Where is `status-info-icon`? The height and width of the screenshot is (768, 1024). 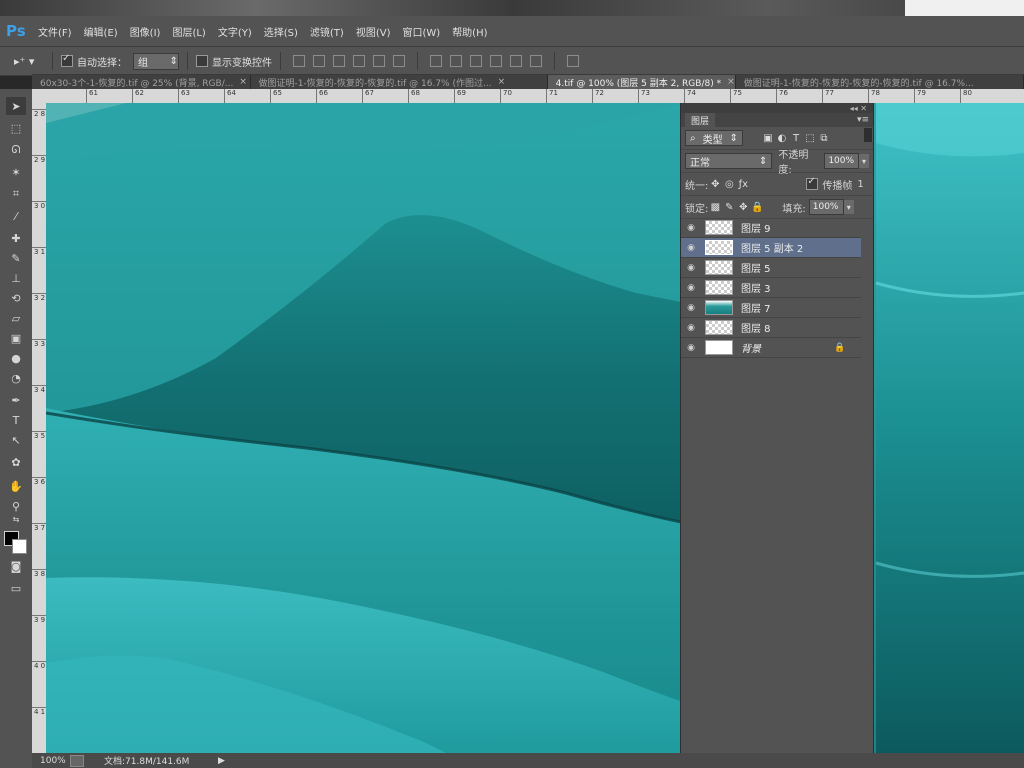 status-info-icon is located at coordinates (77, 760).